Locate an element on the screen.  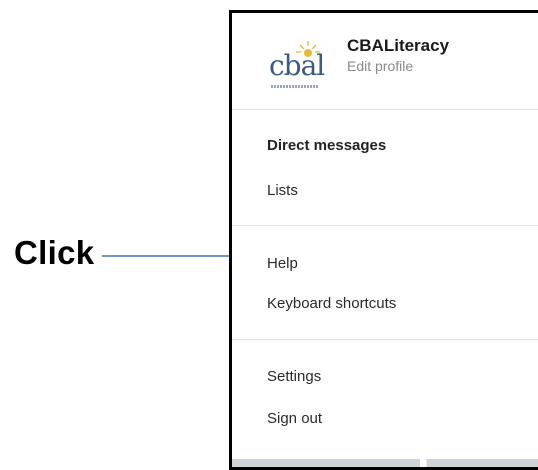
edit-profile-link: Edit profile is located at coordinates (380, 66).